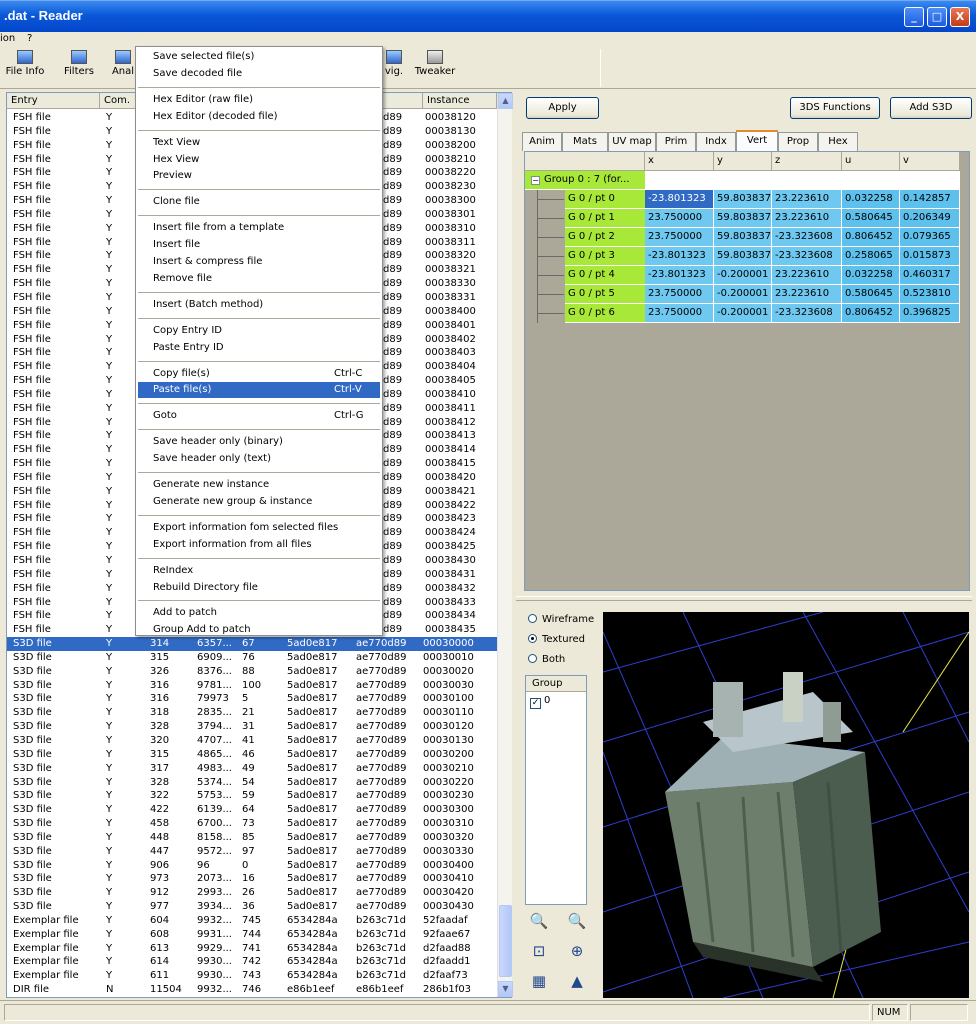 The height and width of the screenshot is (1024, 976). What do you see at coordinates (259, 202) in the screenshot?
I see `menu-item-clone-file: Clone file` at bounding box center [259, 202].